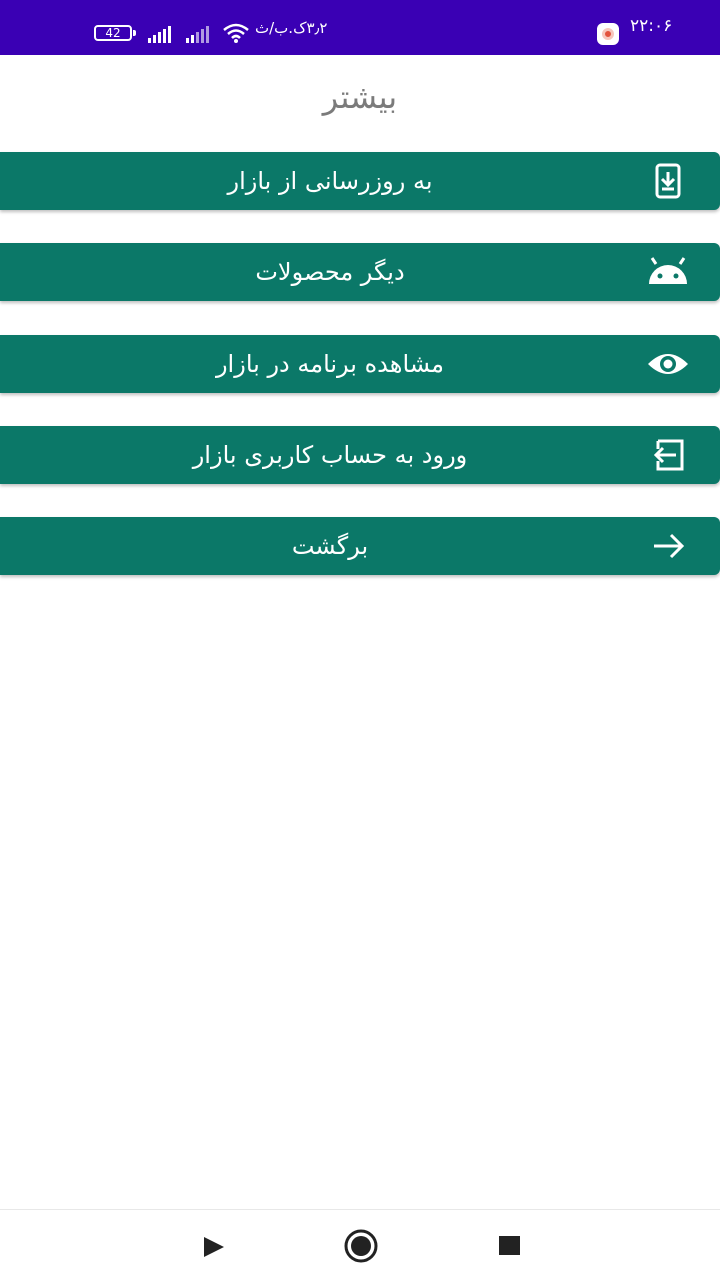 The image size is (720, 1281). Describe the element at coordinates (668, 546) in the screenshot. I see `arrow-right-icon` at that location.